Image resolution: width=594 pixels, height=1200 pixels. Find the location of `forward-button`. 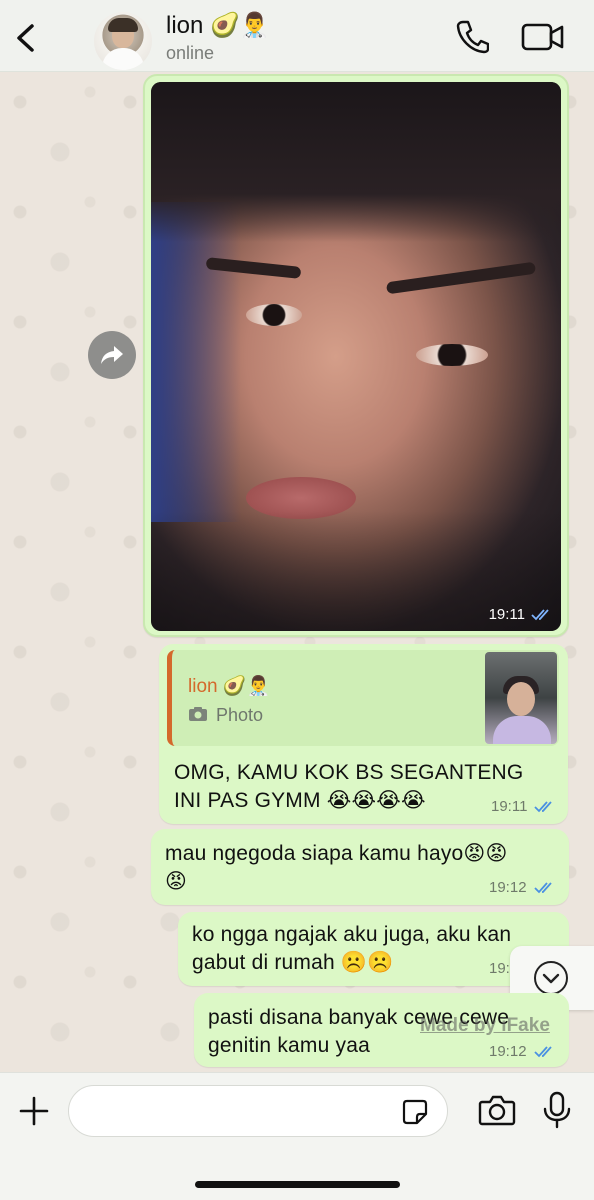

forward-button is located at coordinates (112, 355).